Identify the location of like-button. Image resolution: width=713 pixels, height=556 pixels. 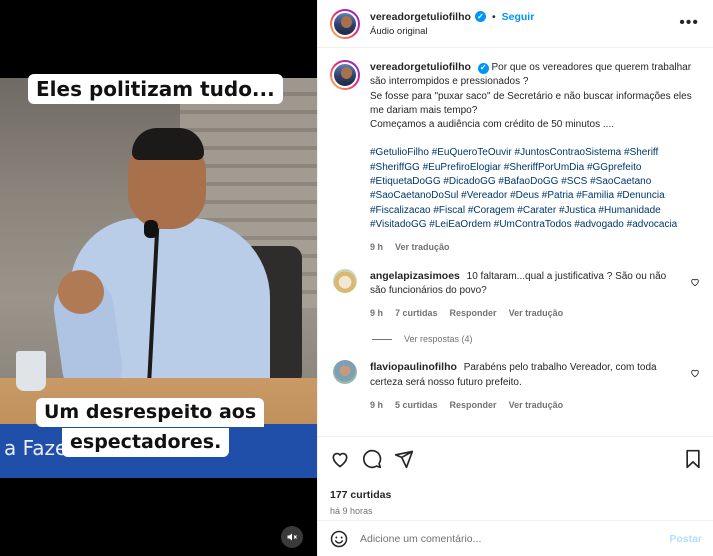
(340, 459).